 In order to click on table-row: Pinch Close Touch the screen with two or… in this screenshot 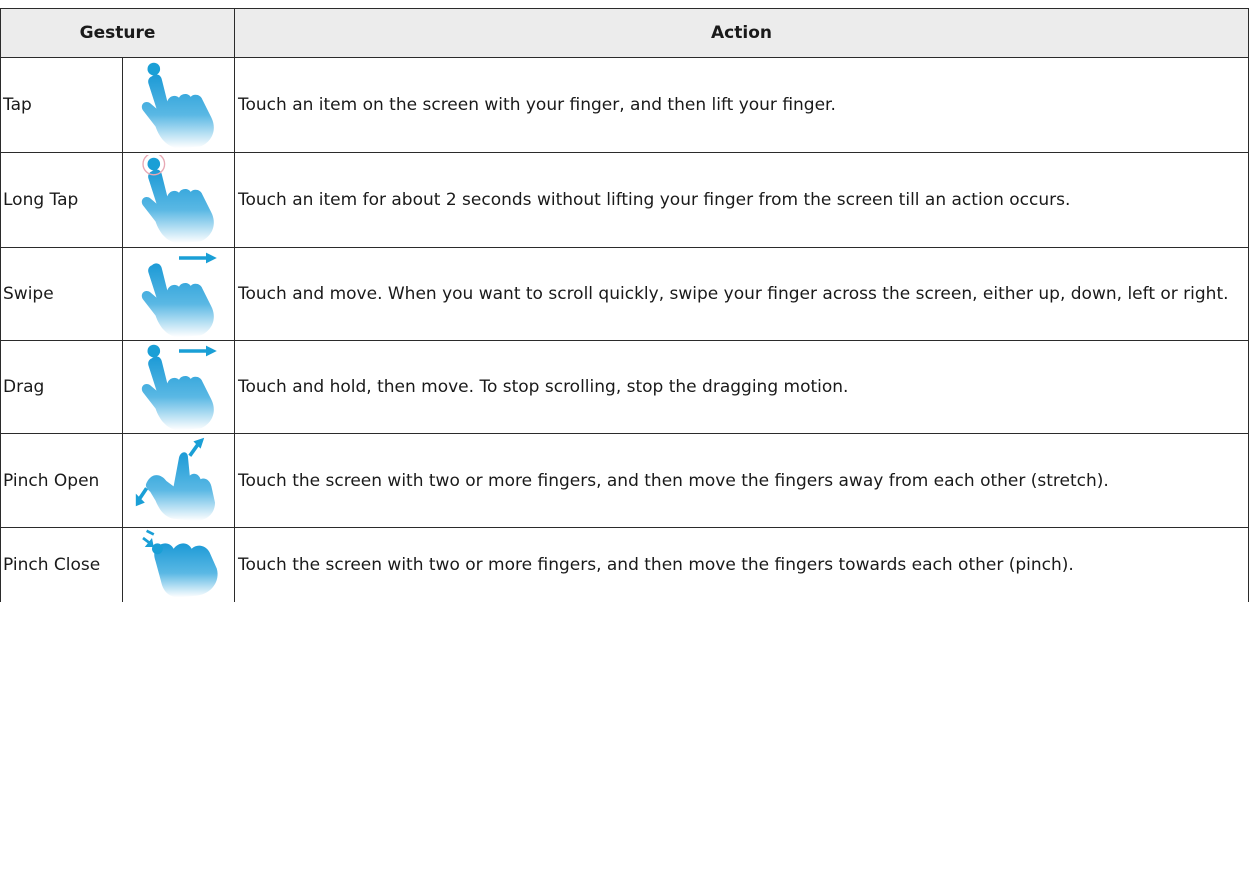, I will do `click(624, 564)`.